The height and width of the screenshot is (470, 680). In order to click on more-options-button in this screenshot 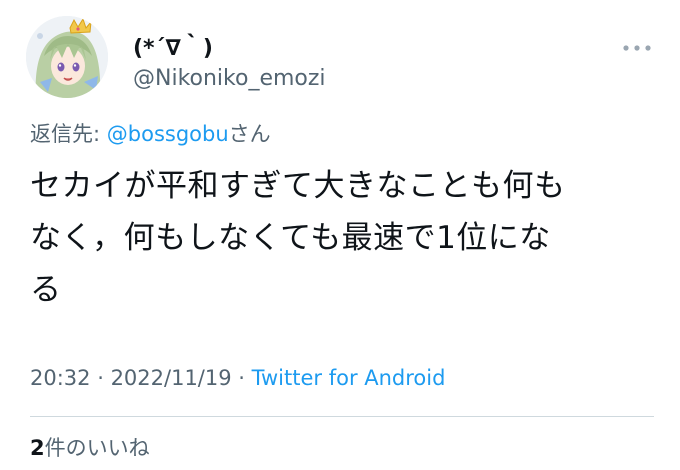, I will do `click(637, 47)`.